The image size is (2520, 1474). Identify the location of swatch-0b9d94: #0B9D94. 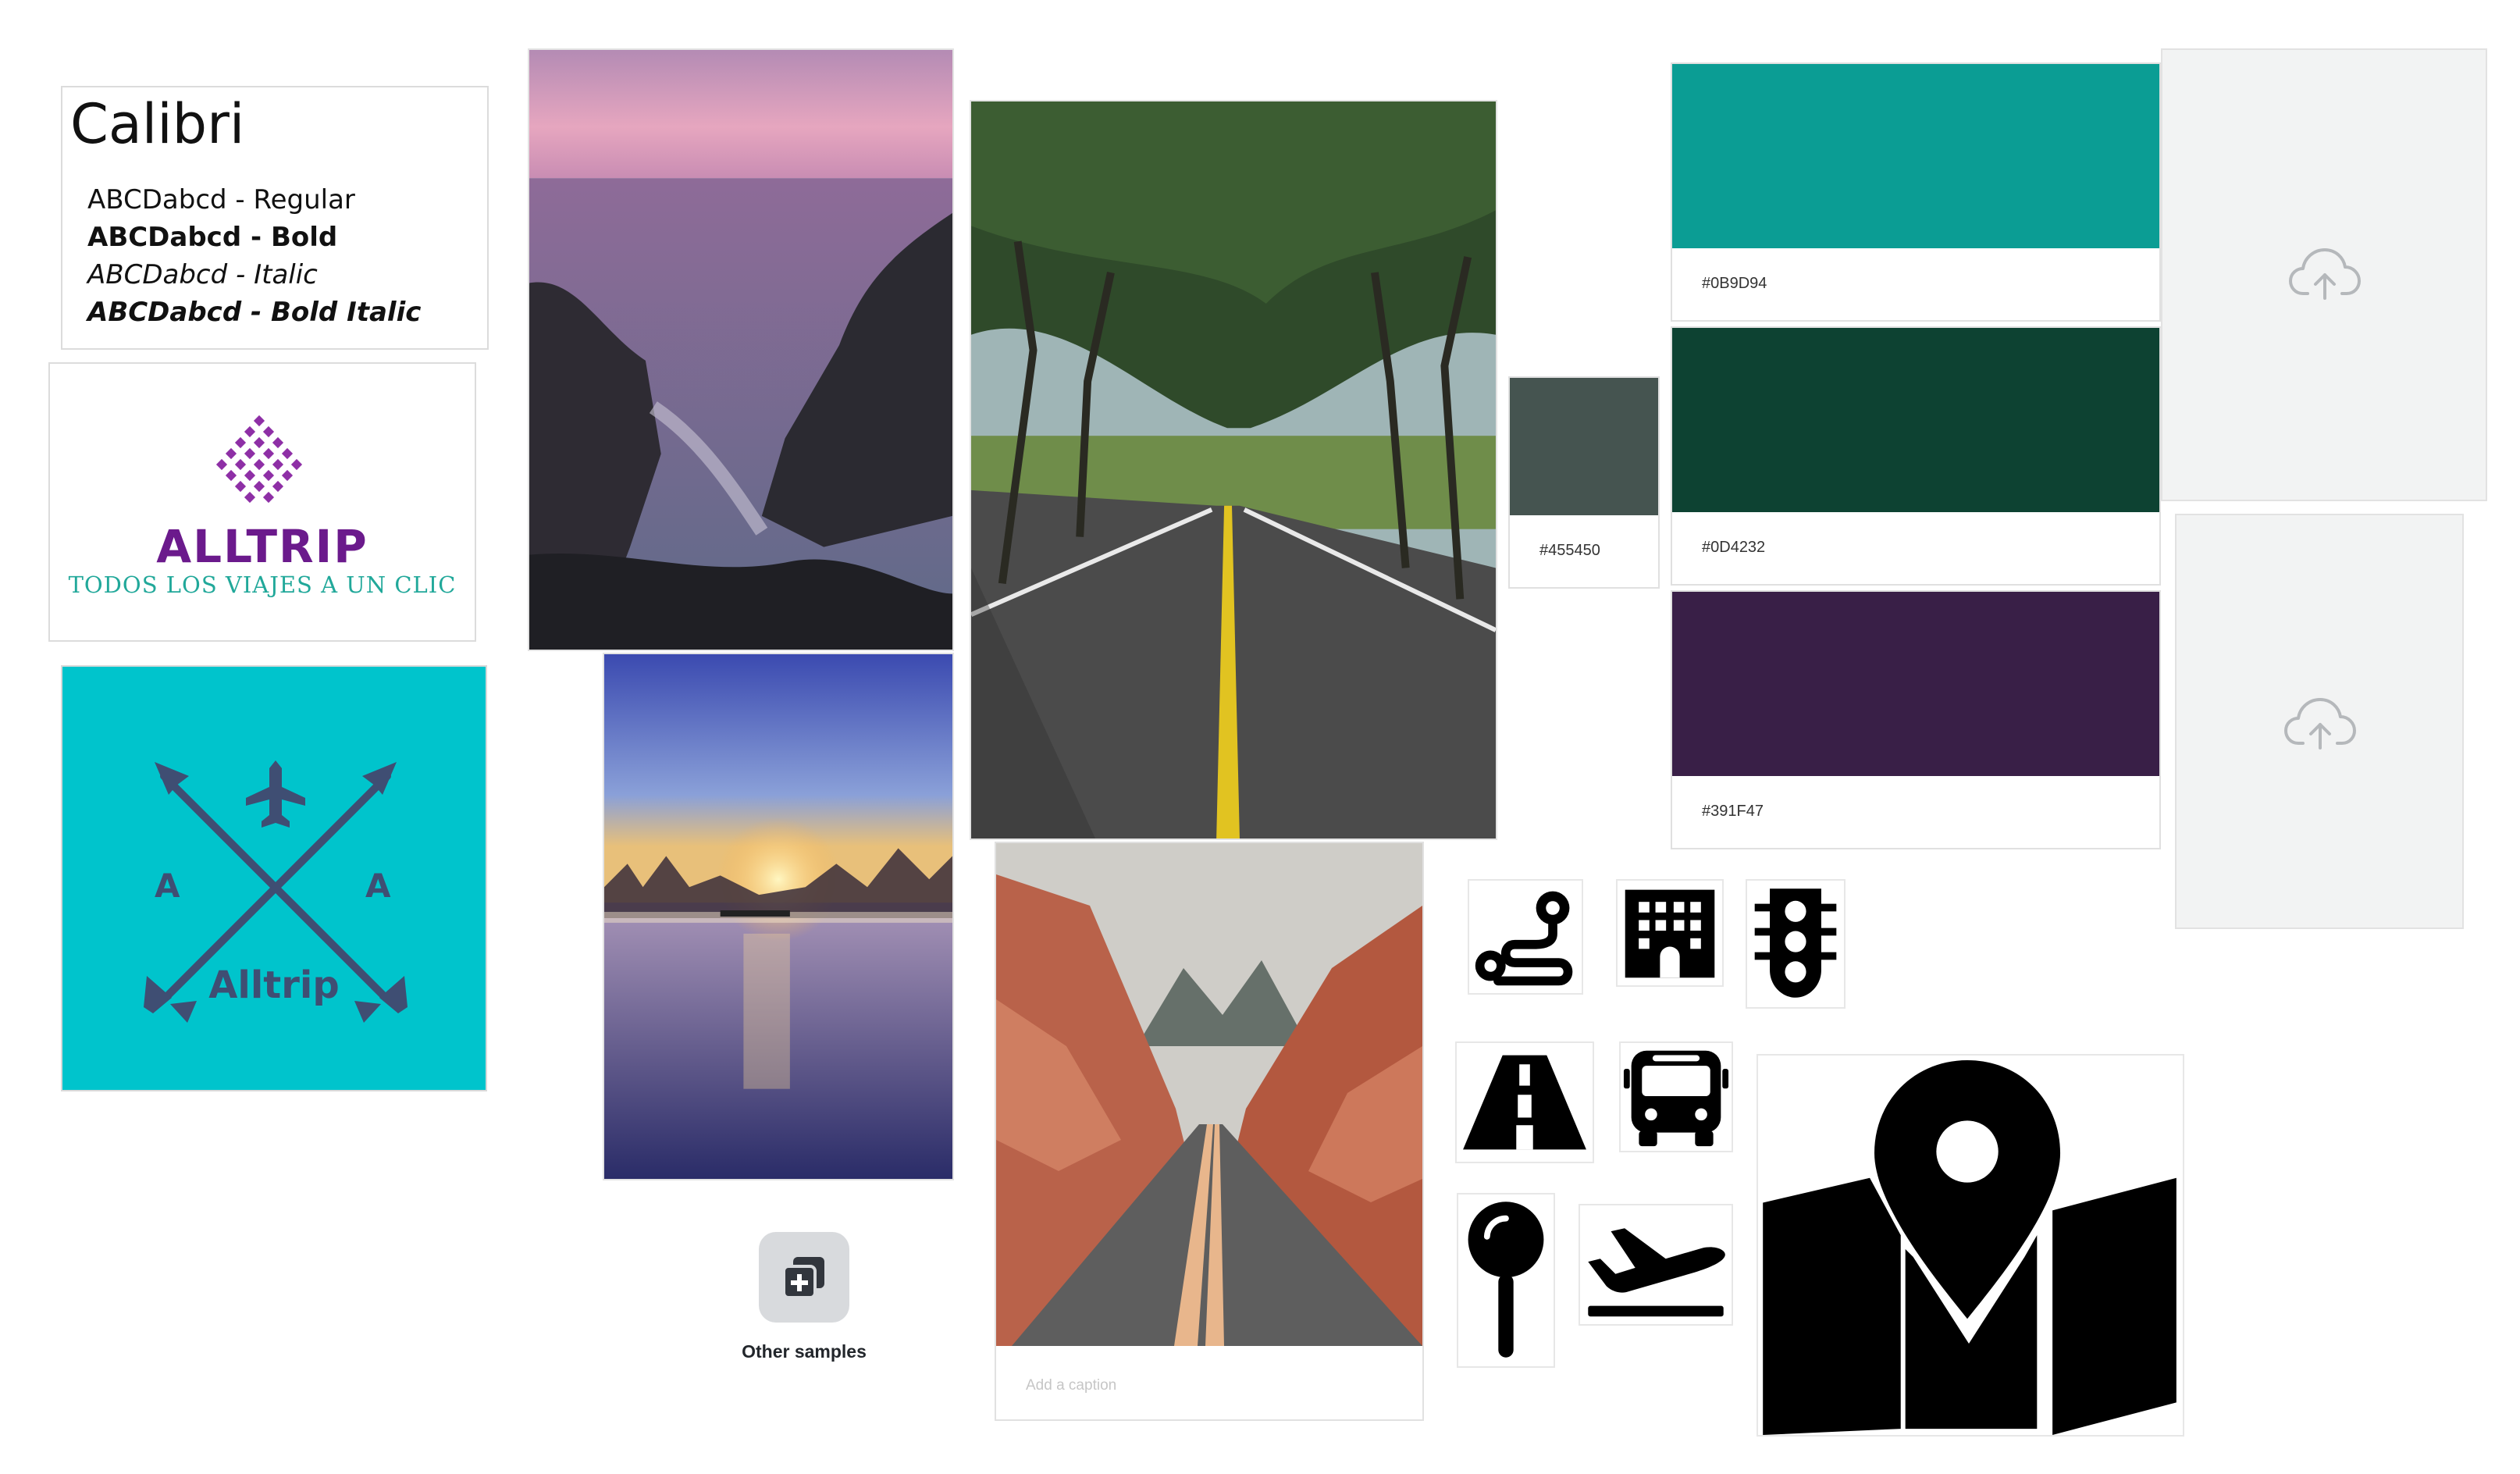
(1916, 192).